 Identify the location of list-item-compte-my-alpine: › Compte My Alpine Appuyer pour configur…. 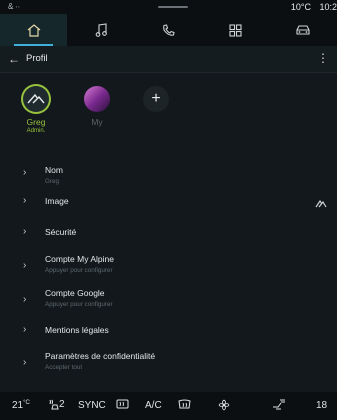
(168, 264).